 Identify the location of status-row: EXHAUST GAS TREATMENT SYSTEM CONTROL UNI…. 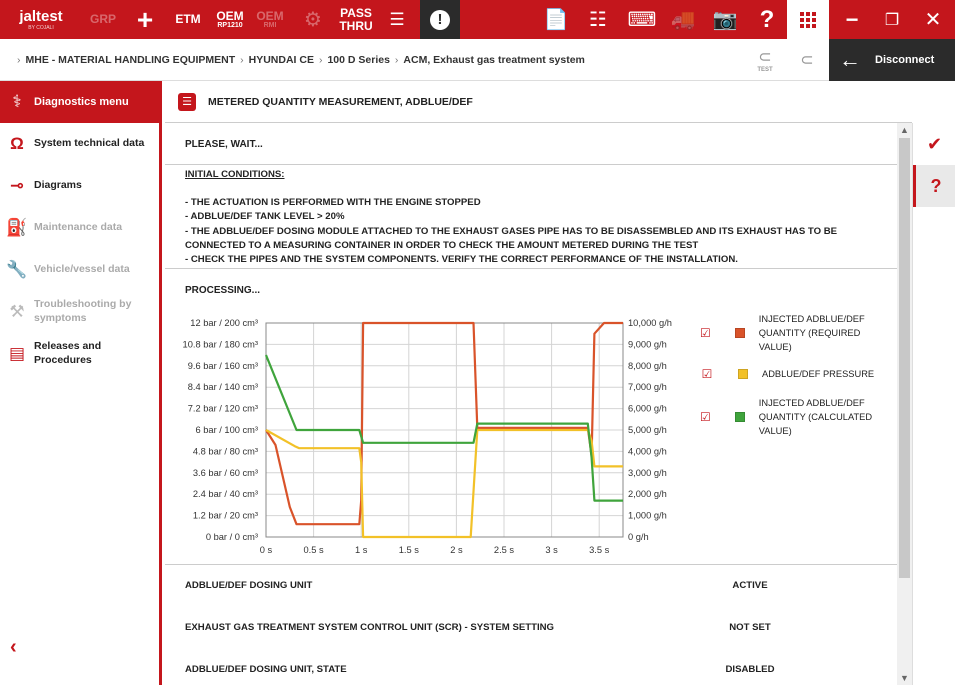
(535, 627).